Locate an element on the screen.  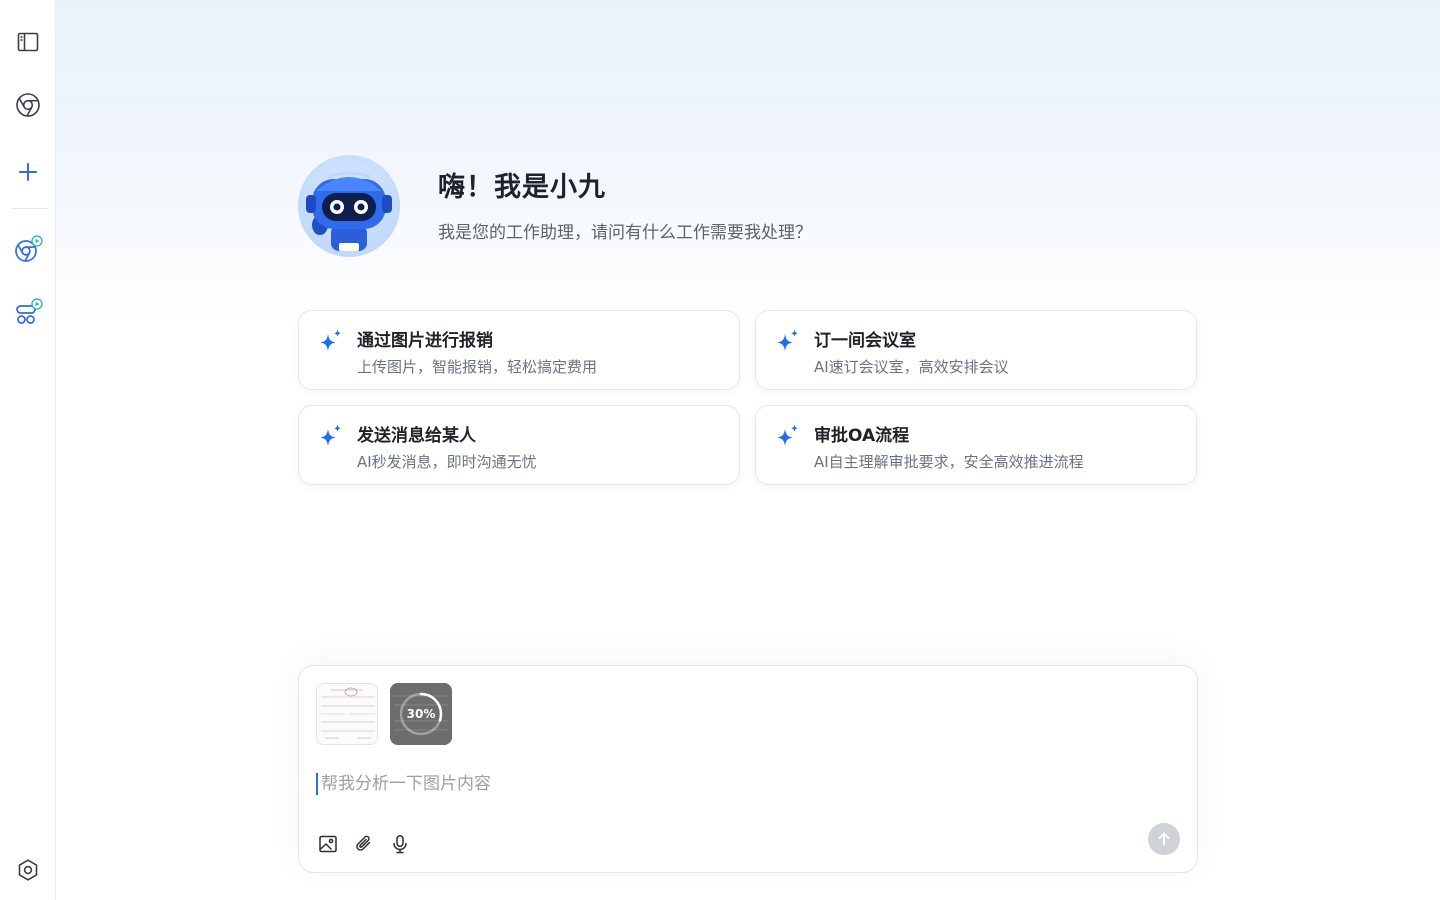
text-caret is located at coordinates (317, 784).